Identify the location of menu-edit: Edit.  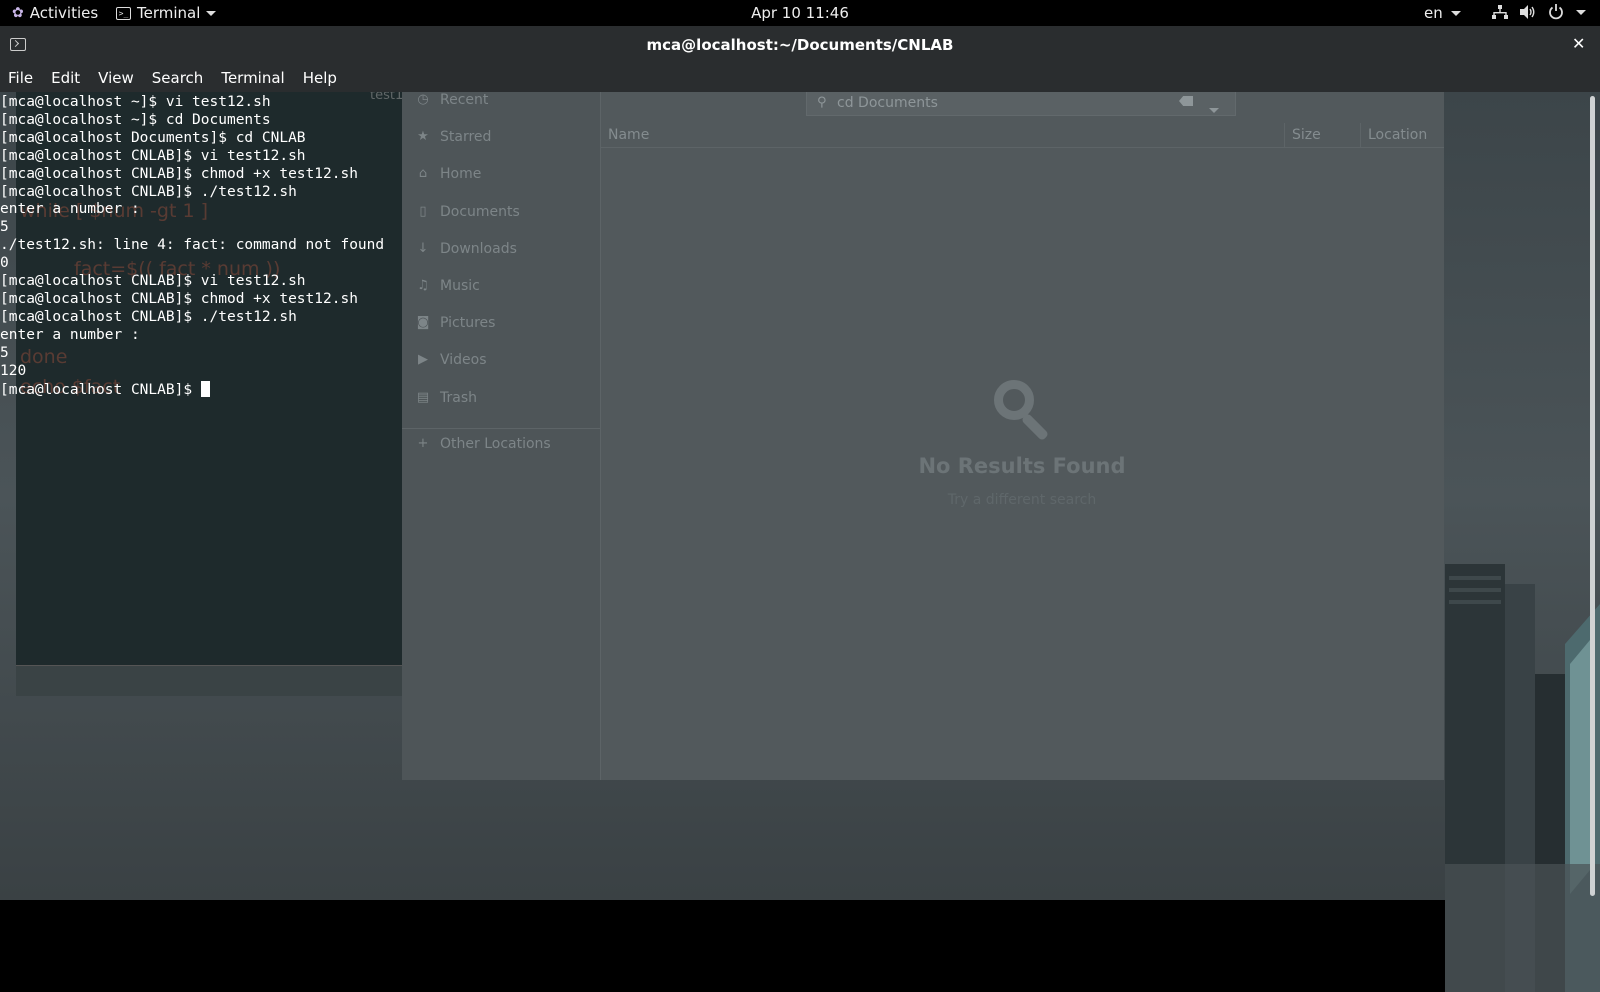
(65, 78).